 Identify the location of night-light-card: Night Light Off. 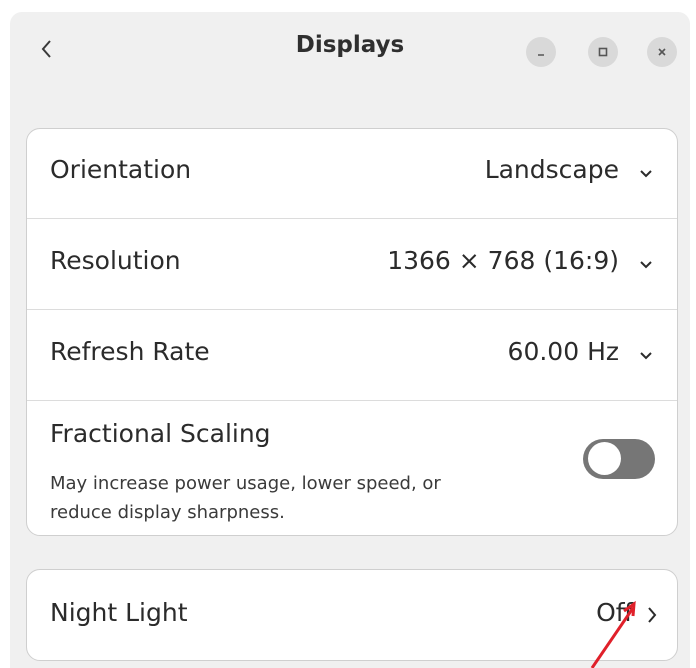
(352, 615).